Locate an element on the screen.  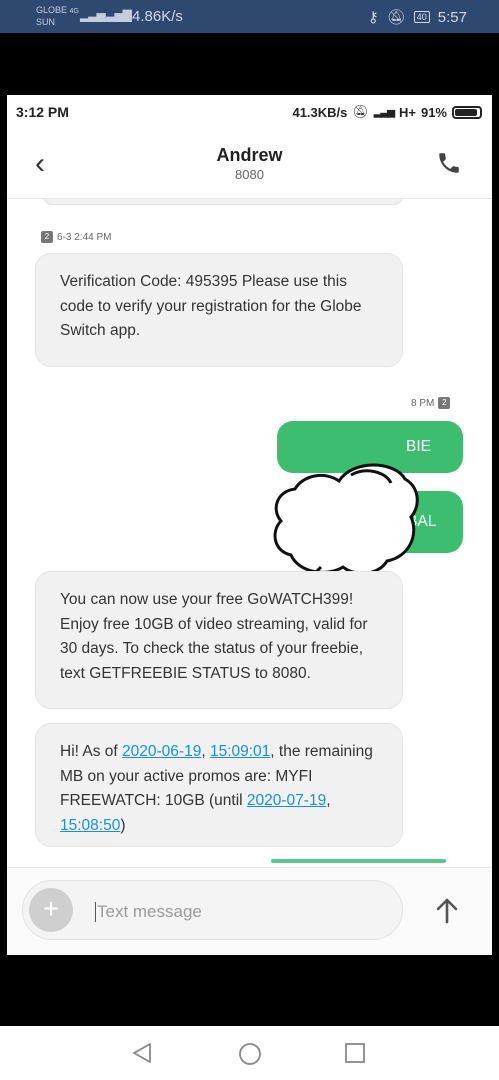
battery-icon is located at coordinates (467, 112).